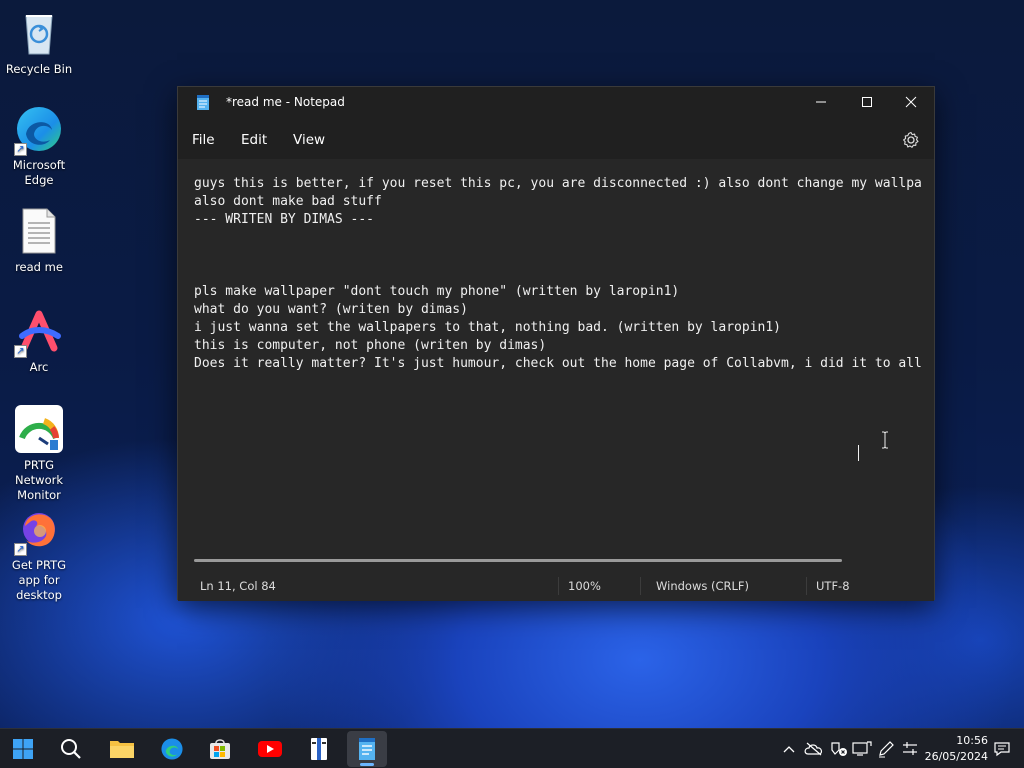 The width and height of the screenshot is (1024, 768). I want to click on chevron-up-icon, so click(789, 749).